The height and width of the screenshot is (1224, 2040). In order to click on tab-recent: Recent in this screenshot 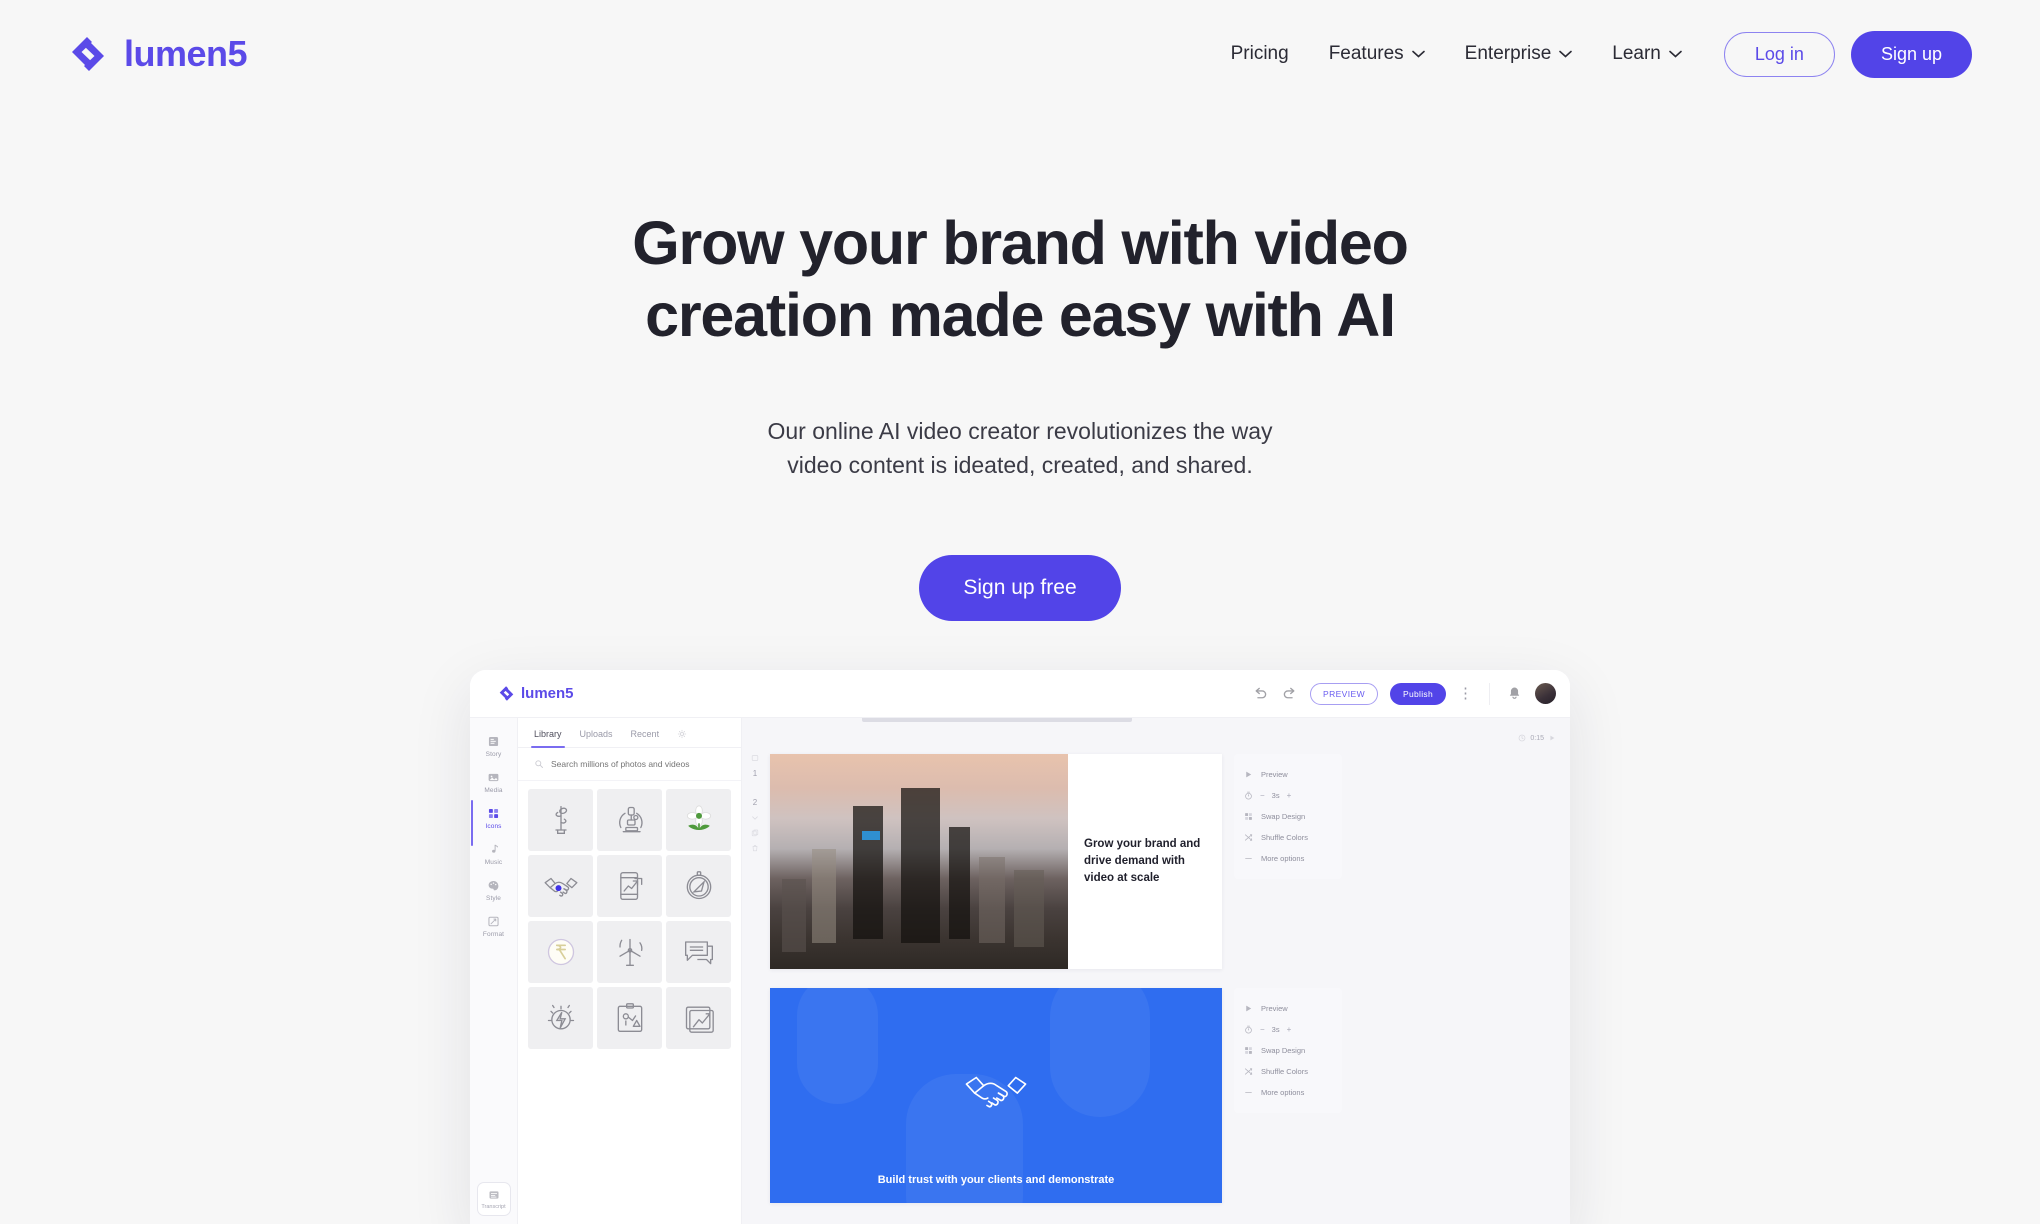, I will do `click(645, 738)`.